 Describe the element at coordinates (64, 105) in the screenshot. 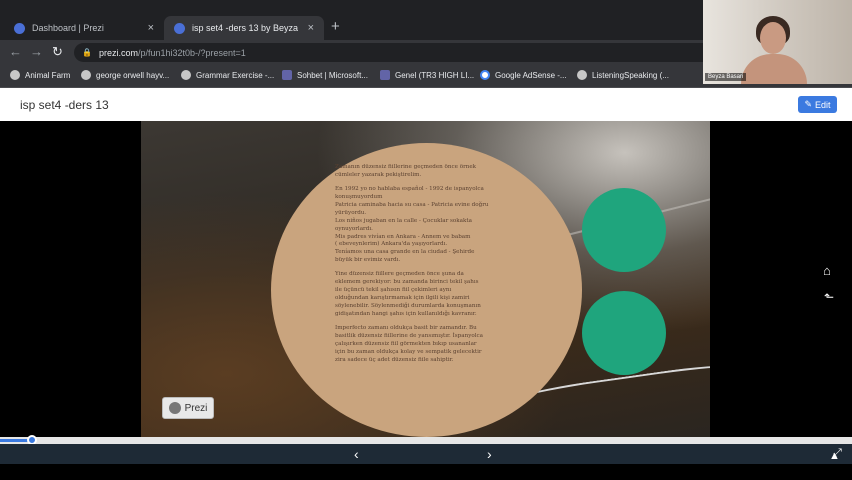

I see `presentation-title: isp set4 -ders 13` at that location.